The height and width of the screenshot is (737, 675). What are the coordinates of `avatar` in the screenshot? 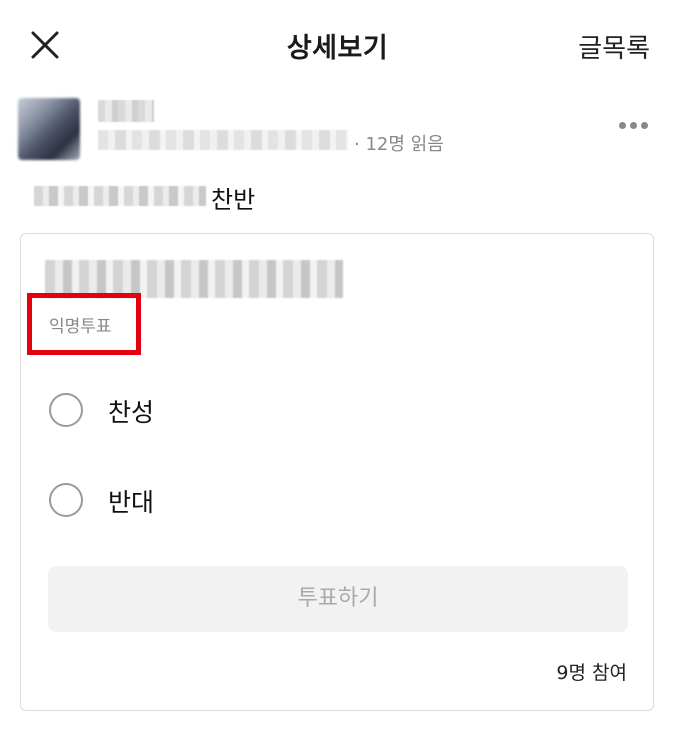 It's located at (49, 129).